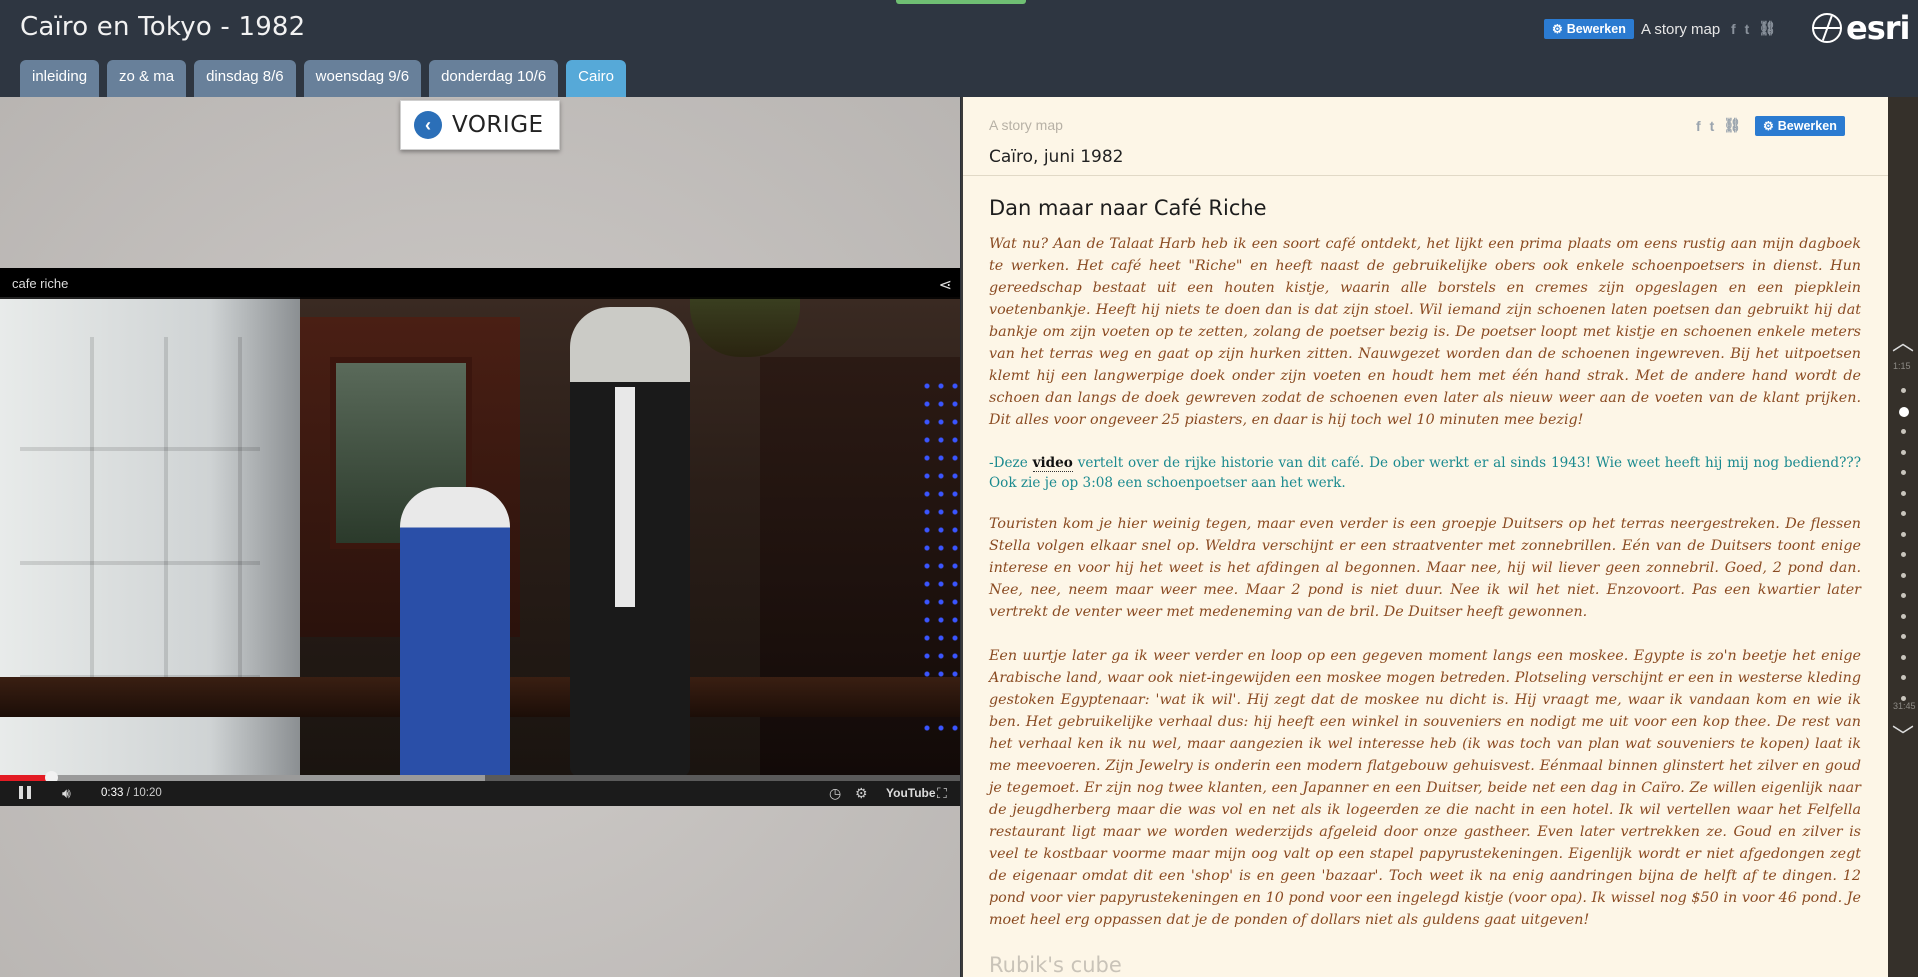 This screenshot has height=977, width=1918. What do you see at coordinates (140, 517) in the screenshot?
I see `video-scene-panels` at bounding box center [140, 517].